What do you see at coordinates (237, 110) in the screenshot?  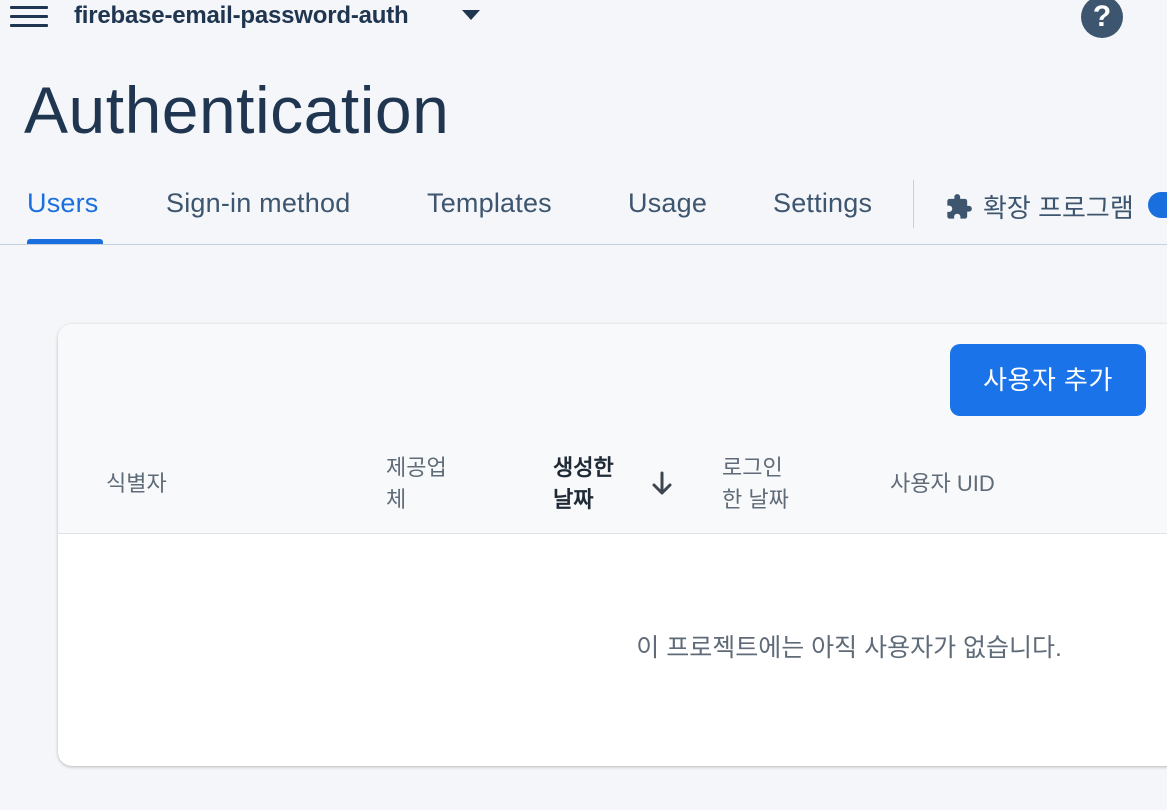 I see `page-title: Authentication` at bounding box center [237, 110].